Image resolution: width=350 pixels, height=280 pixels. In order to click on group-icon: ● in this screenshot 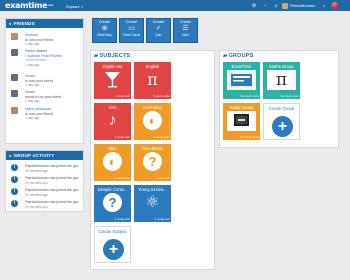, I will do `click(10, 155)`.